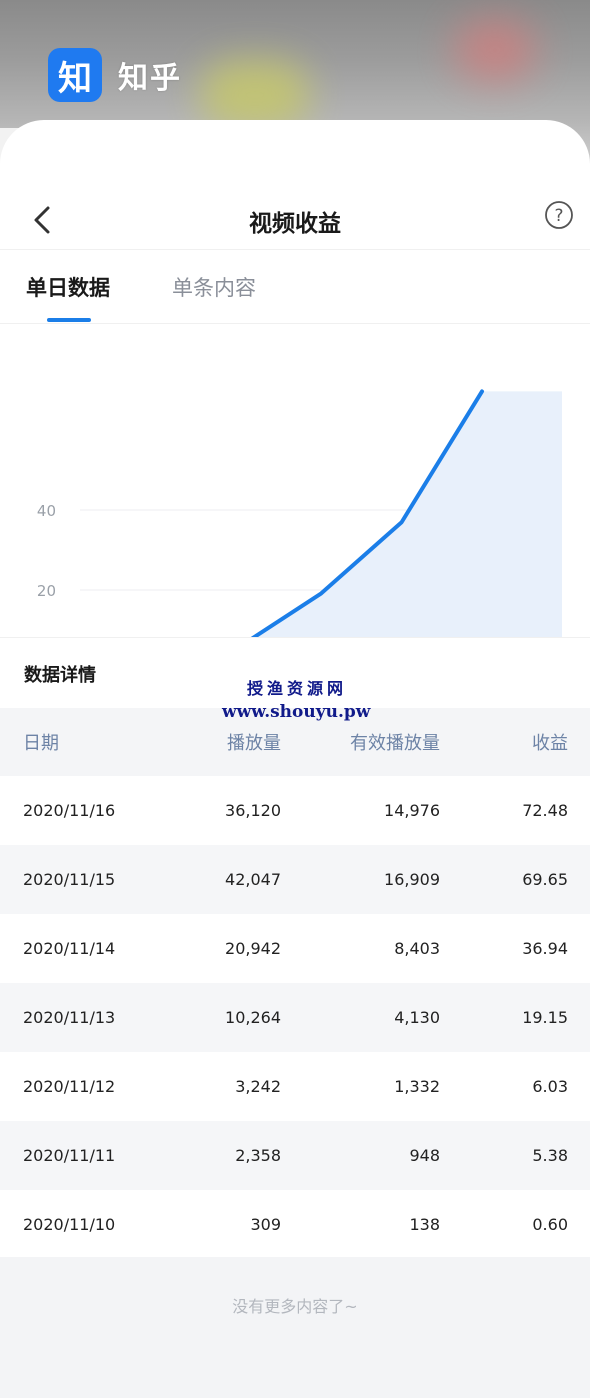  Describe the element at coordinates (265, 1224) in the screenshot. I see `plays-cell: 309` at that location.